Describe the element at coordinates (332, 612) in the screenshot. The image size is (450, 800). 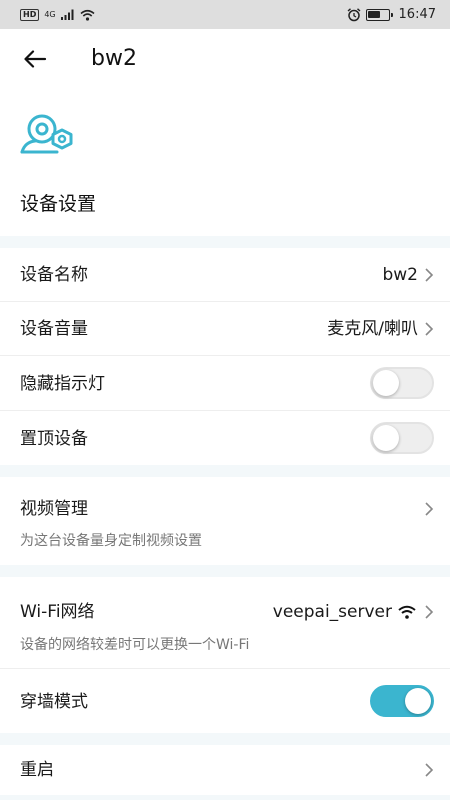
I see `wifi-value: veepai_server` at that location.